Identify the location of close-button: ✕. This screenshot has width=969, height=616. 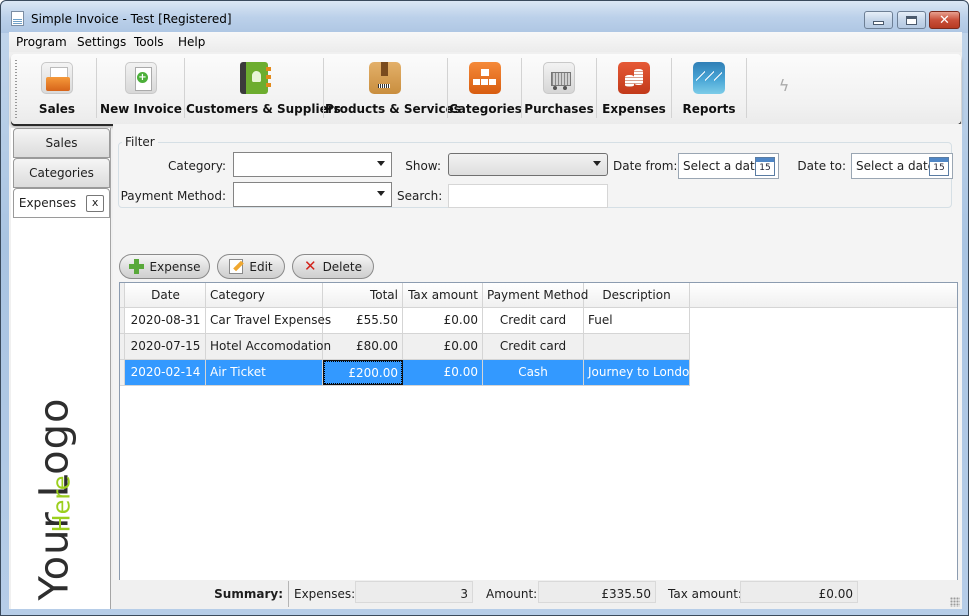
(944, 20).